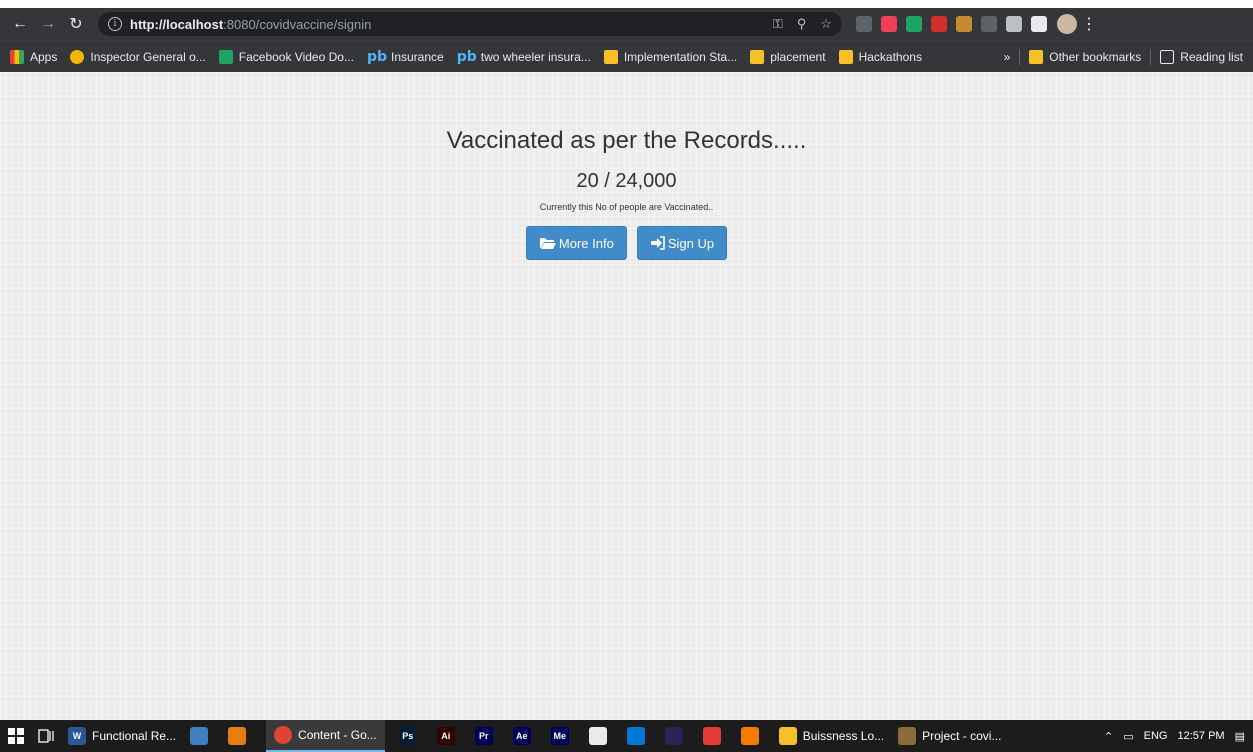  What do you see at coordinates (880, 57) in the screenshot?
I see `bookmark-item: Hackathons` at bounding box center [880, 57].